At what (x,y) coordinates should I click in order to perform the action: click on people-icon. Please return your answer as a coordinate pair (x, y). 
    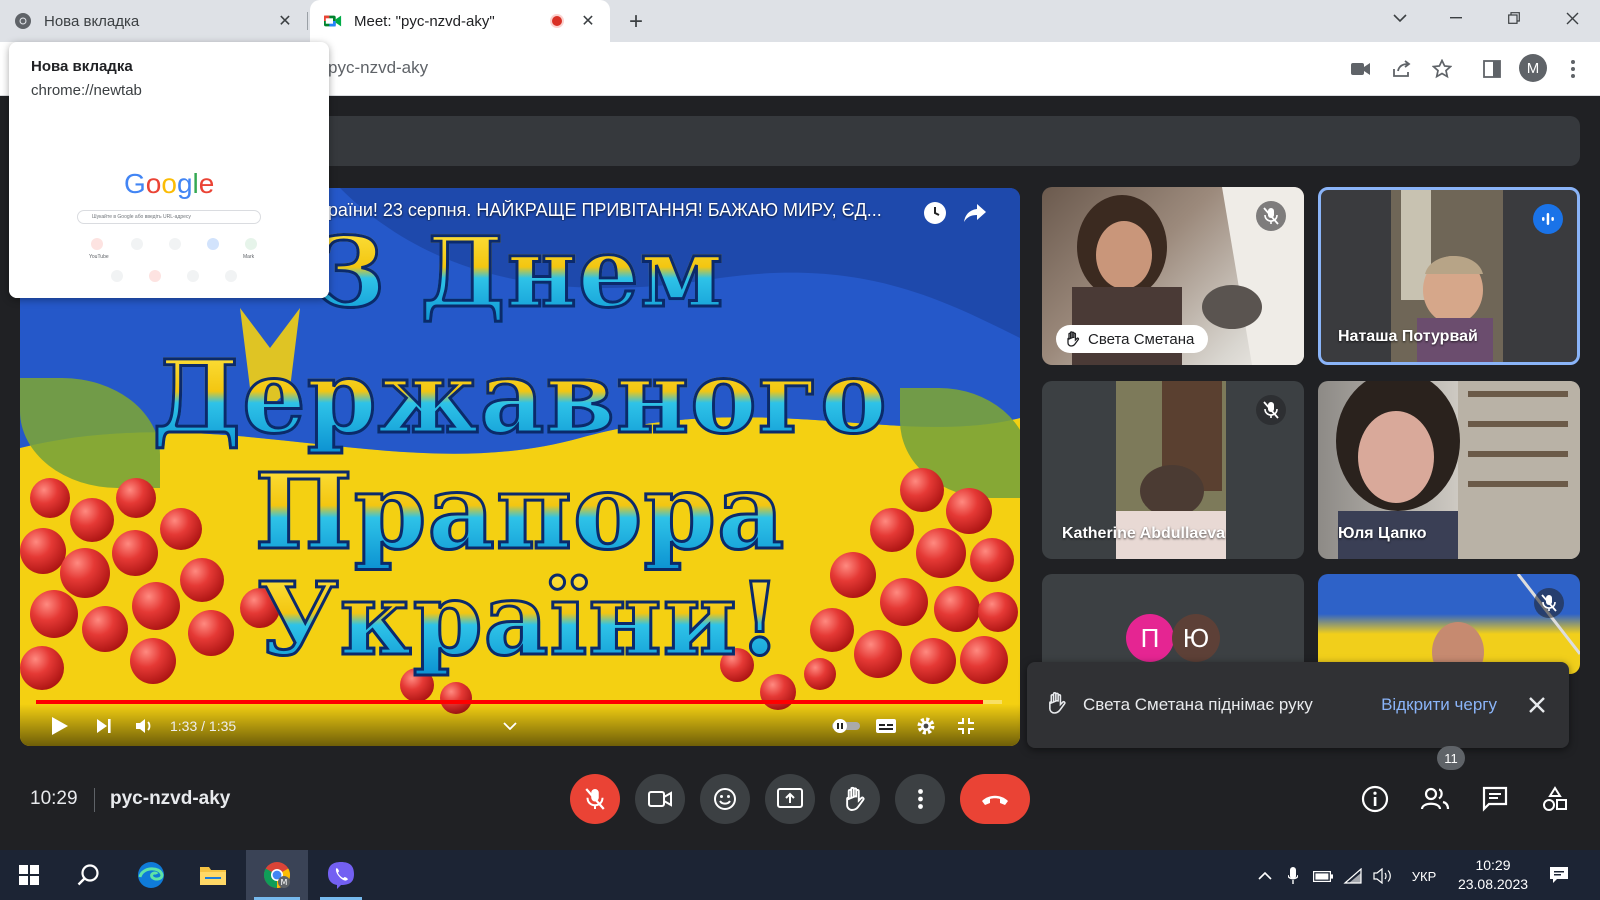
    Looking at the image, I should click on (1435, 799).